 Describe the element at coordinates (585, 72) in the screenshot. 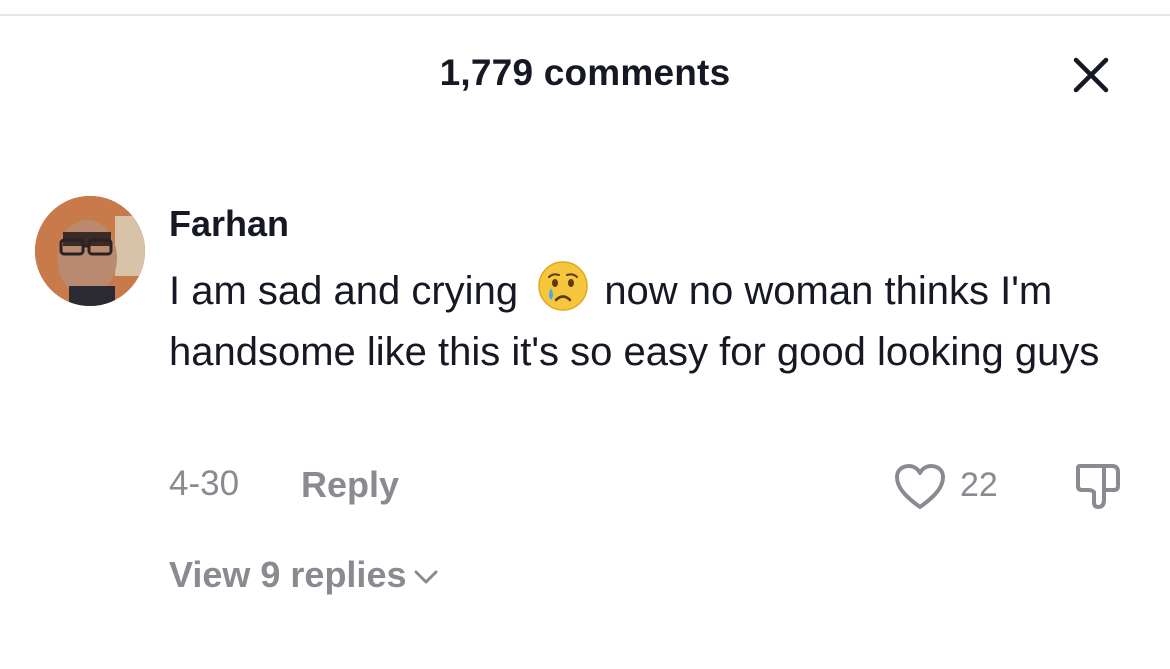

I see `comments-count-title: 1,779 comments` at that location.